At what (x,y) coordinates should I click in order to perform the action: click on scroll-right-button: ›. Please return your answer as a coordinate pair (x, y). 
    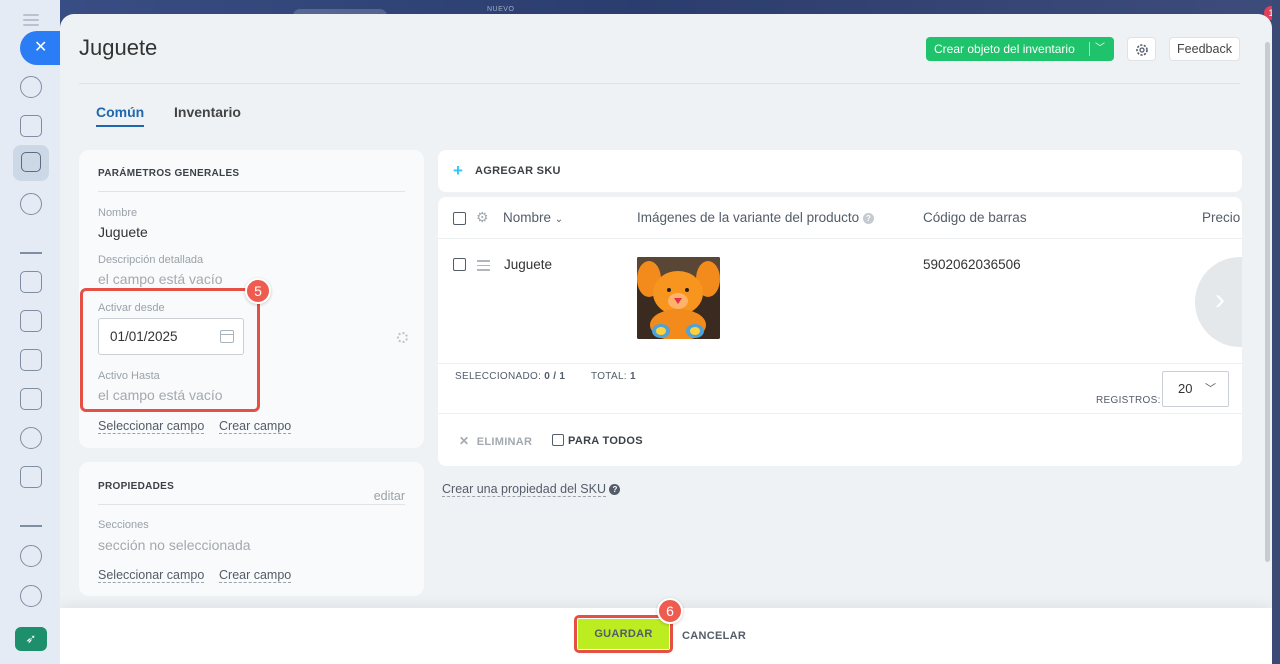
    Looking at the image, I should click on (1218, 302).